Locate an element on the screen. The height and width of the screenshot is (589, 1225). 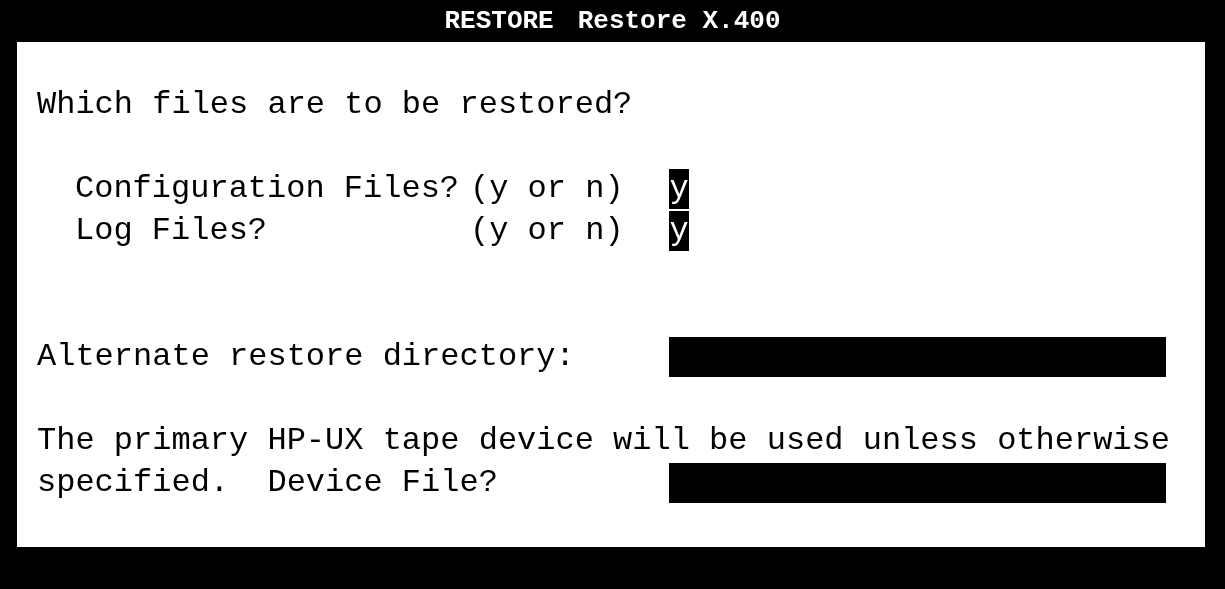
directory-field is located at coordinates (917, 356).